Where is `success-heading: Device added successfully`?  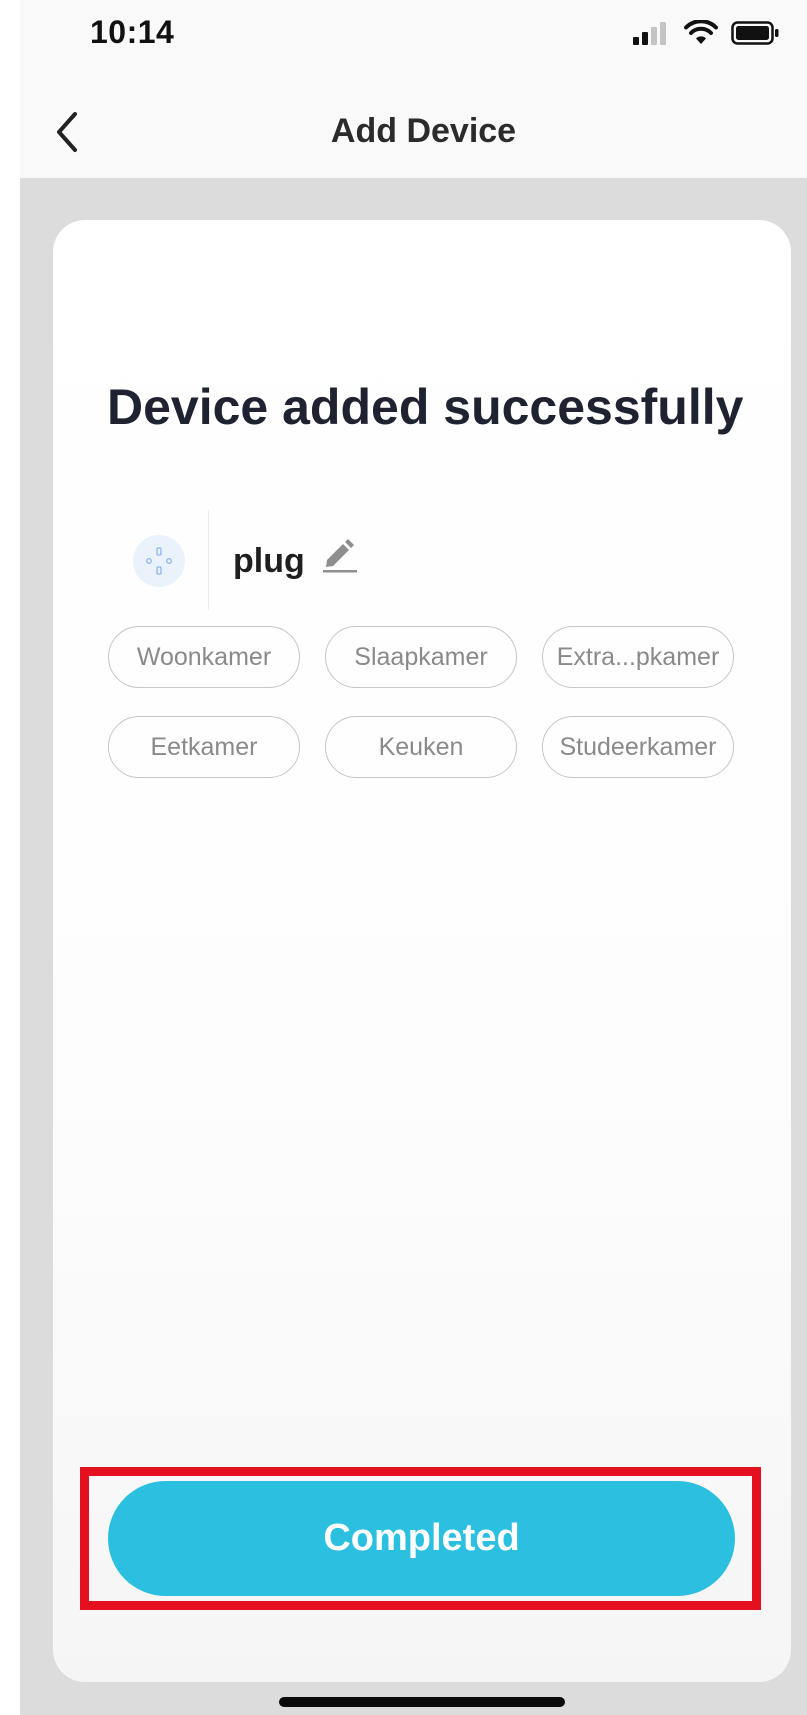 success-heading: Device added successfully is located at coordinates (425, 407).